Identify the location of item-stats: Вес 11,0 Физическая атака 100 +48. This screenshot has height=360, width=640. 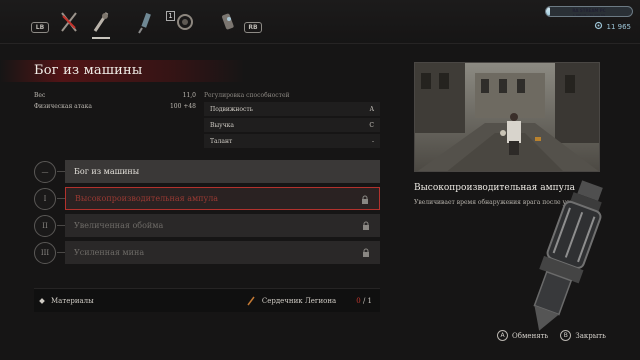
(115, 103).